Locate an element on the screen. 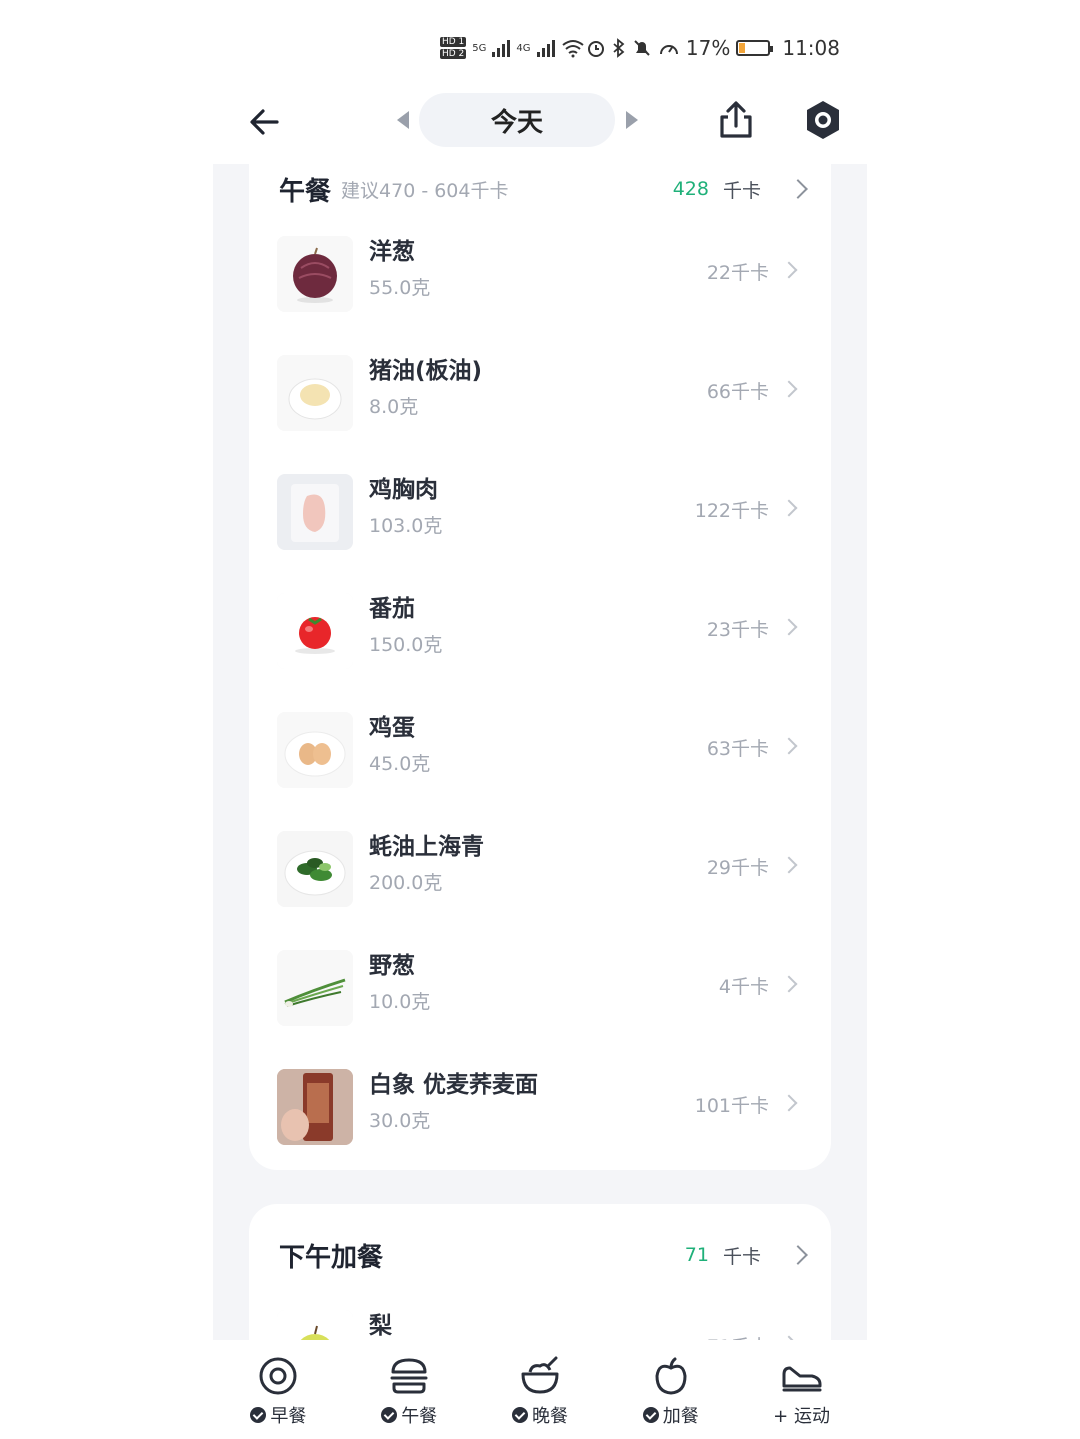 The height and width of the screenshot is (1439, 1080). burger-icon is located at coordinates (409, 1376).